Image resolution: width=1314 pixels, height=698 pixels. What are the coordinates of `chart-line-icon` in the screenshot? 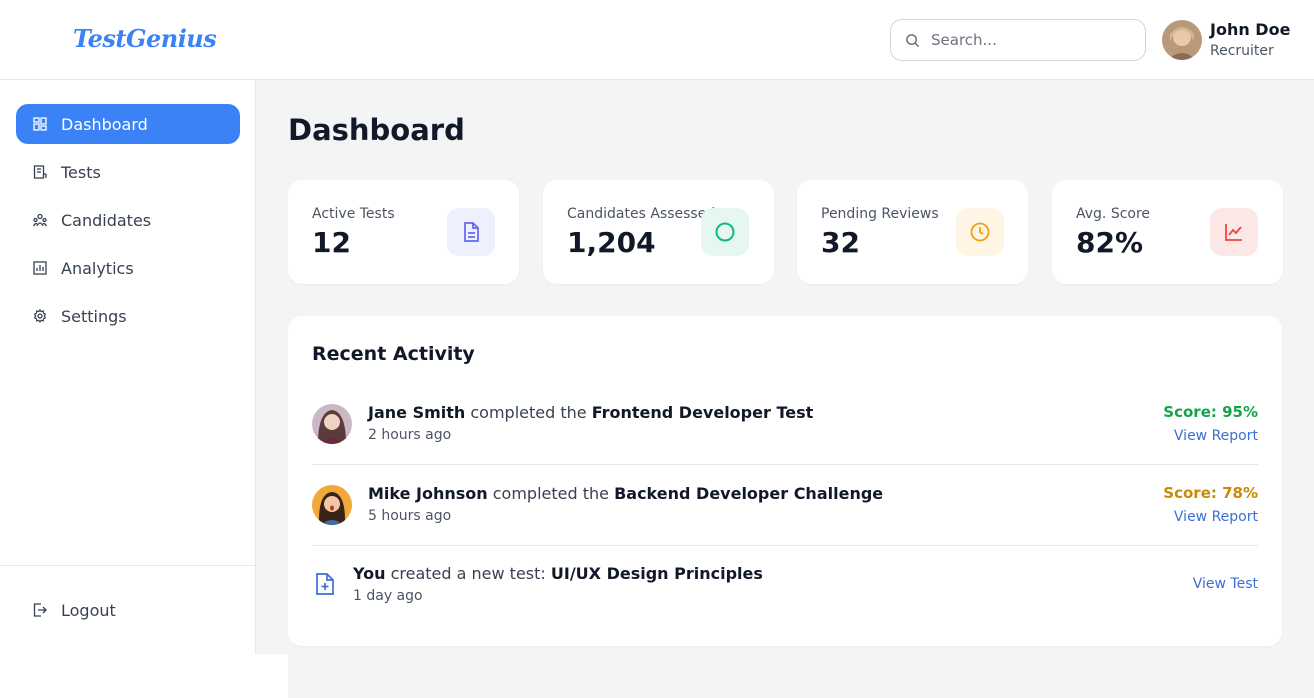 It's located at (1234, 232).